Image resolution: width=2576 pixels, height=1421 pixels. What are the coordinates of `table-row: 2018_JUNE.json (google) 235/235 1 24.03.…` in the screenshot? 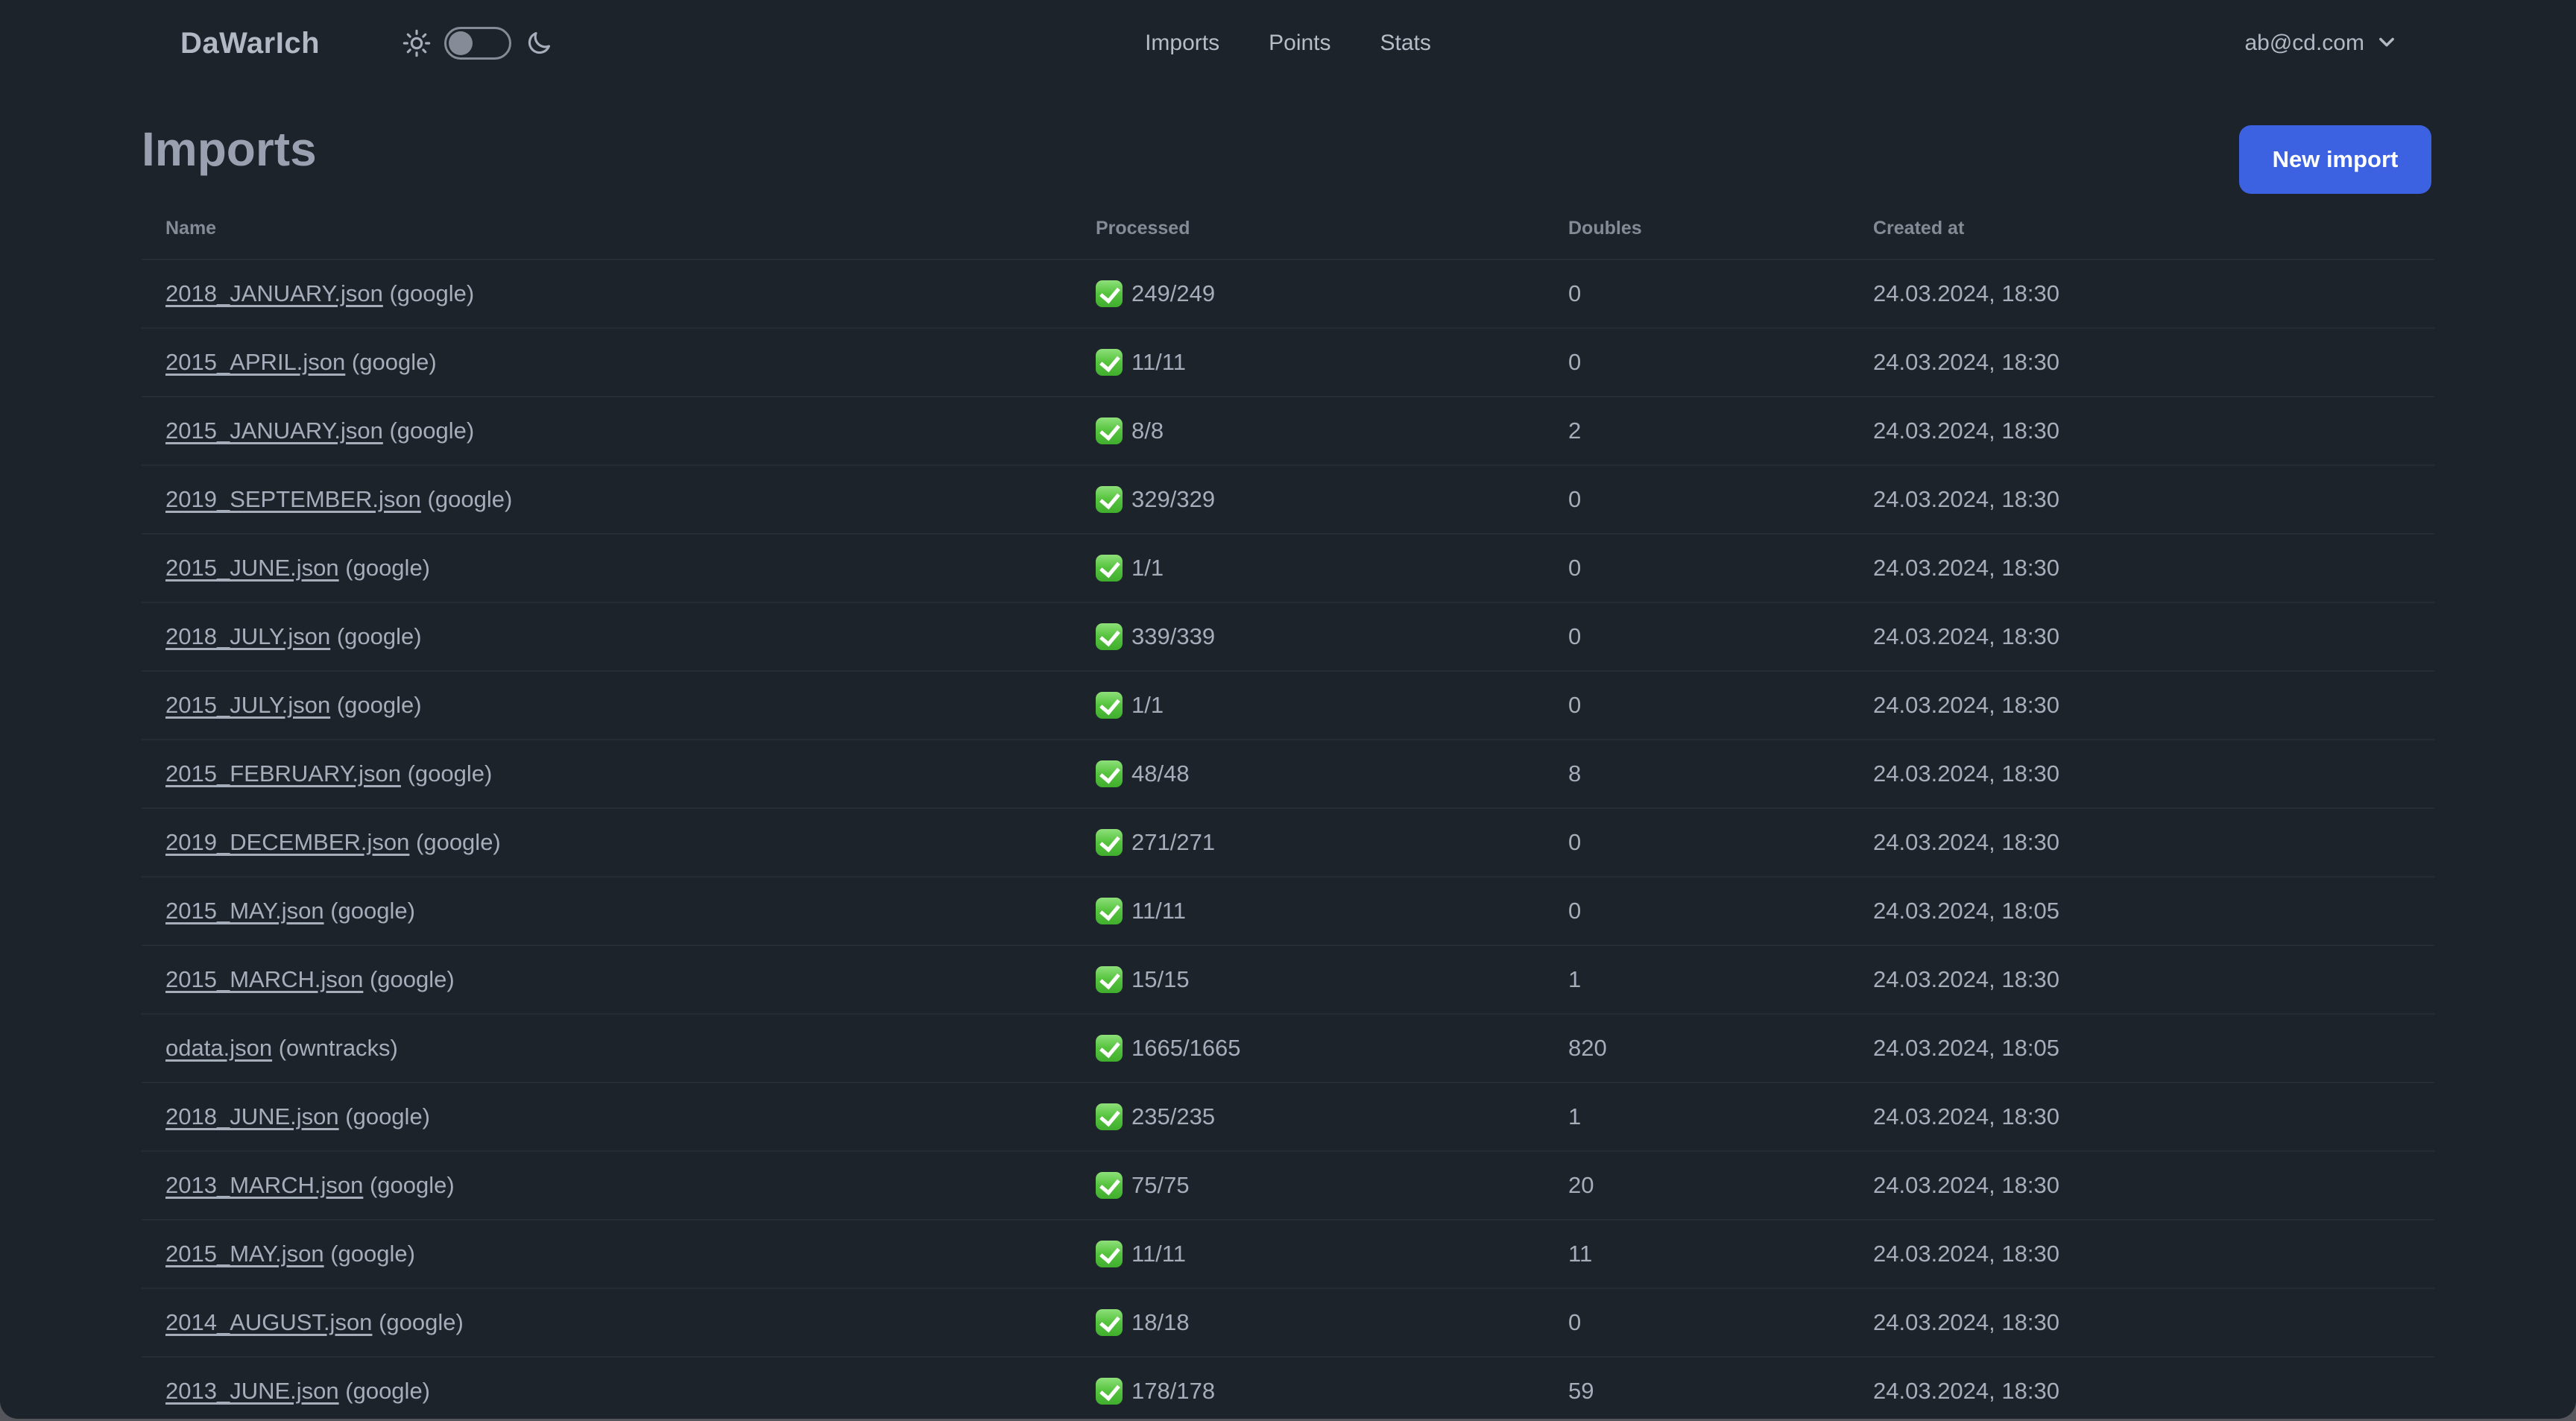 It's located at (1288, 1117).